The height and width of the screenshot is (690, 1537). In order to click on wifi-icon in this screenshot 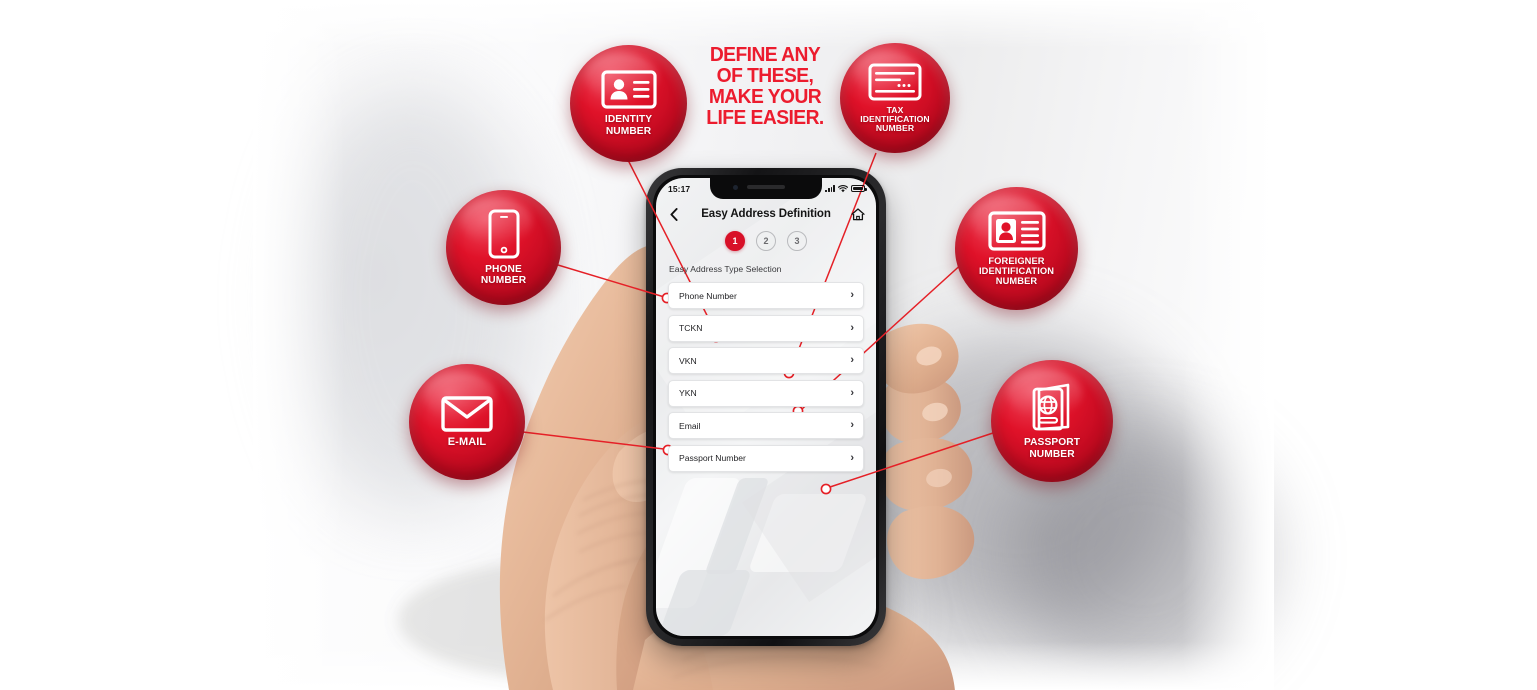, I will do `click(843, 188)`.